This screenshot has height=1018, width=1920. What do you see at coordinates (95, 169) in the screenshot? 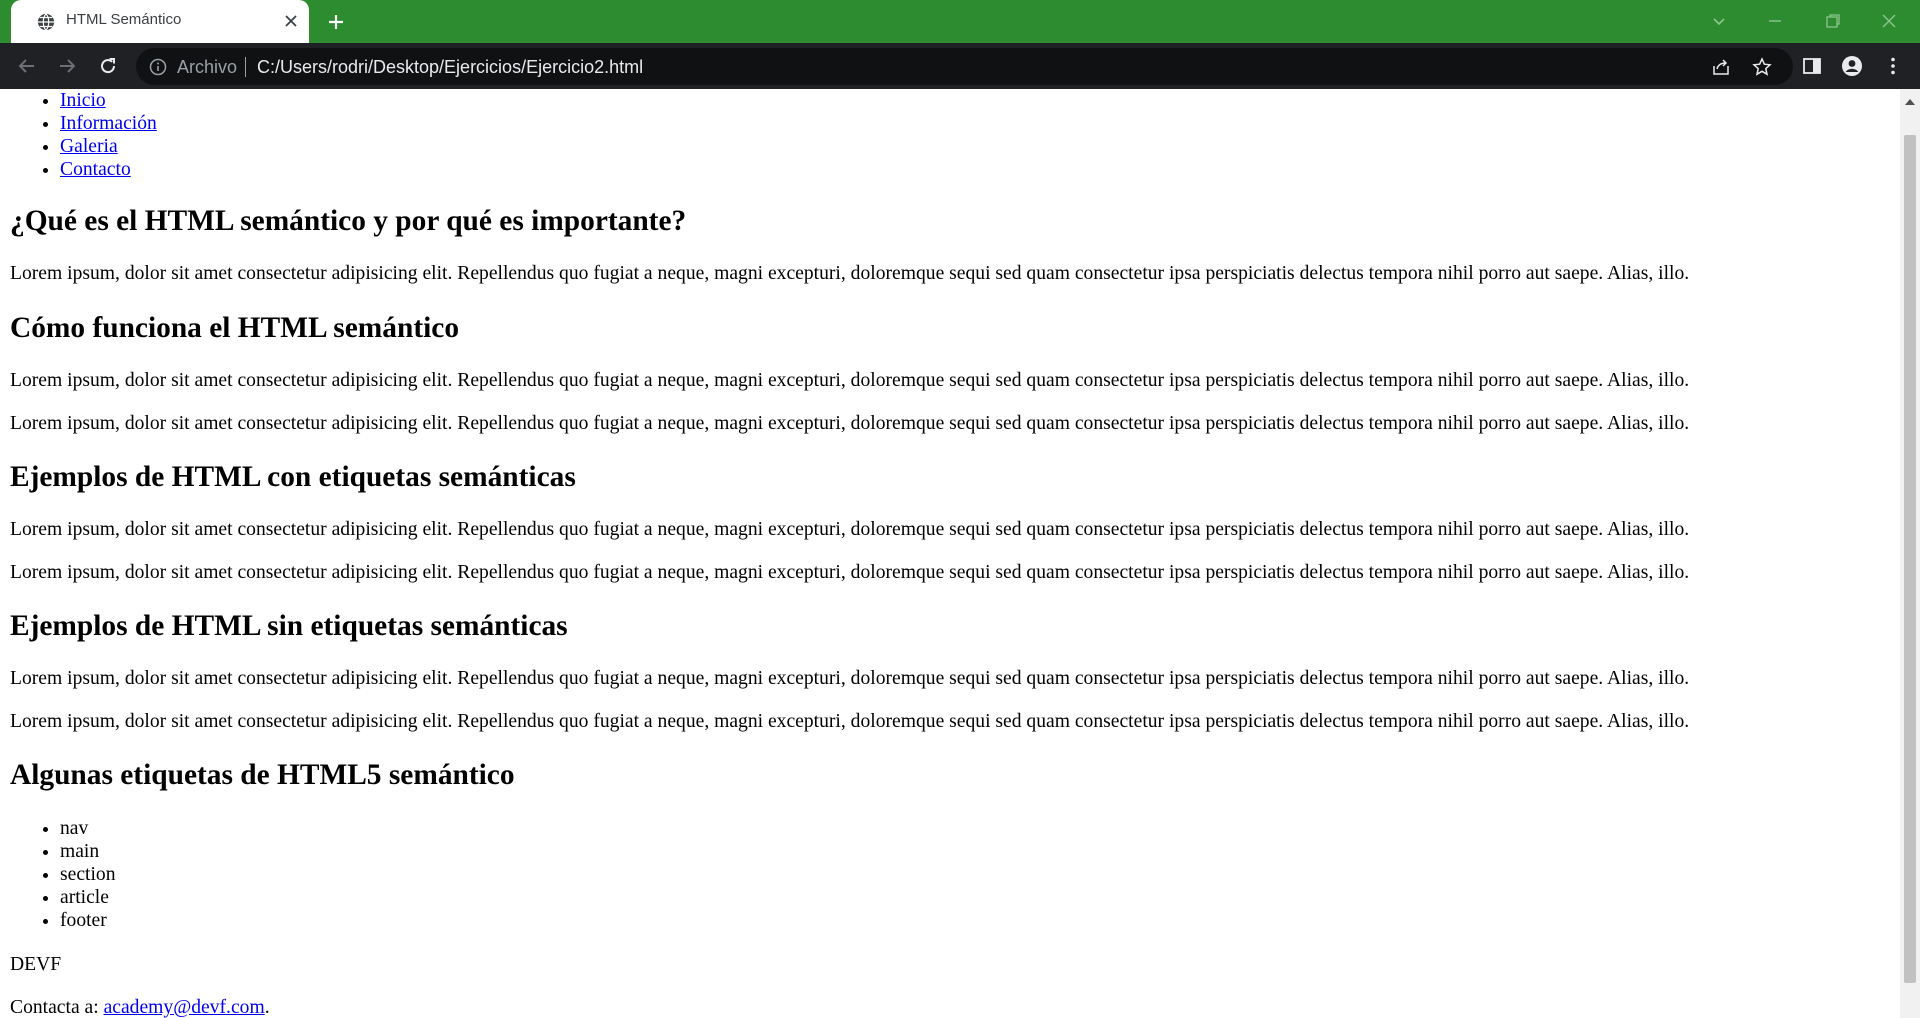
I see `nav-link-contacto: Contacto` at bounding box center [95, 169].